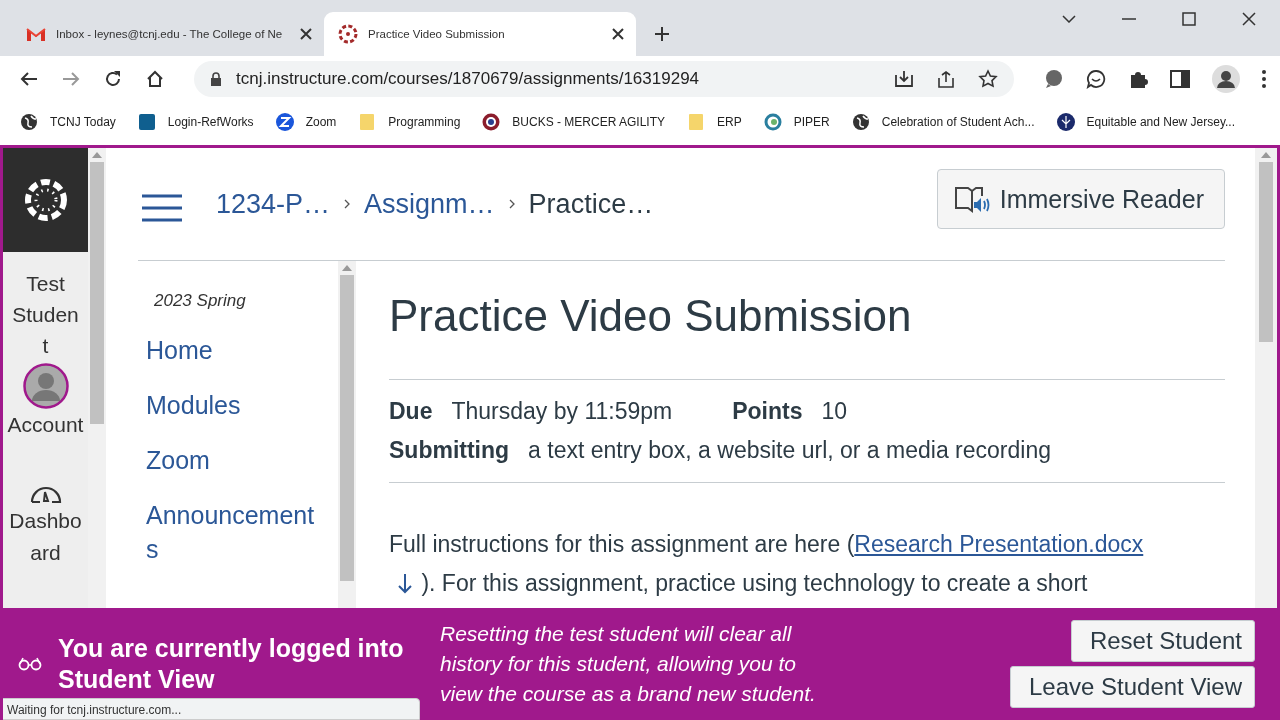 This screenshot has width=1280, height=720. Describe the element at coordinates (409, 122) in the screenshot. I see `bookmark: Programming` at that location.